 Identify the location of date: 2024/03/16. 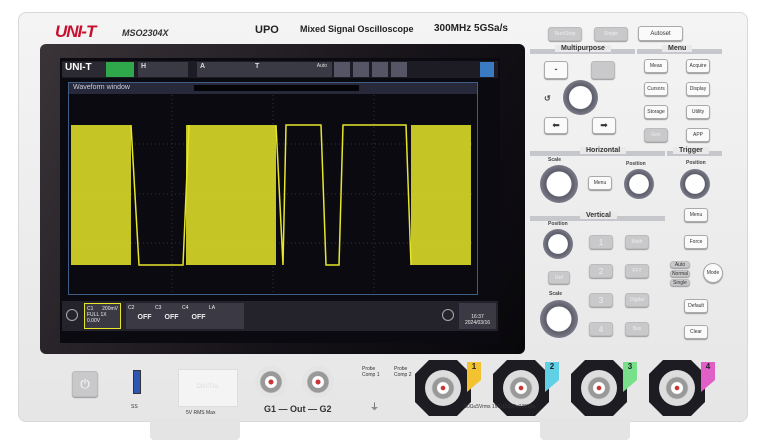
(477, 323).